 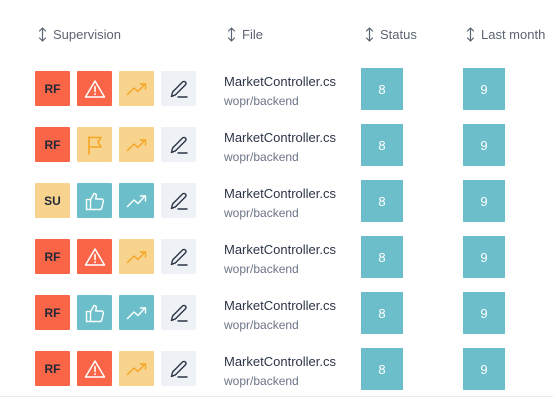 What do you see at coordinates (276, 30) in the screenshot?
I see `table-header: Supervision File Status Last month` at bounding box center [276, 30].